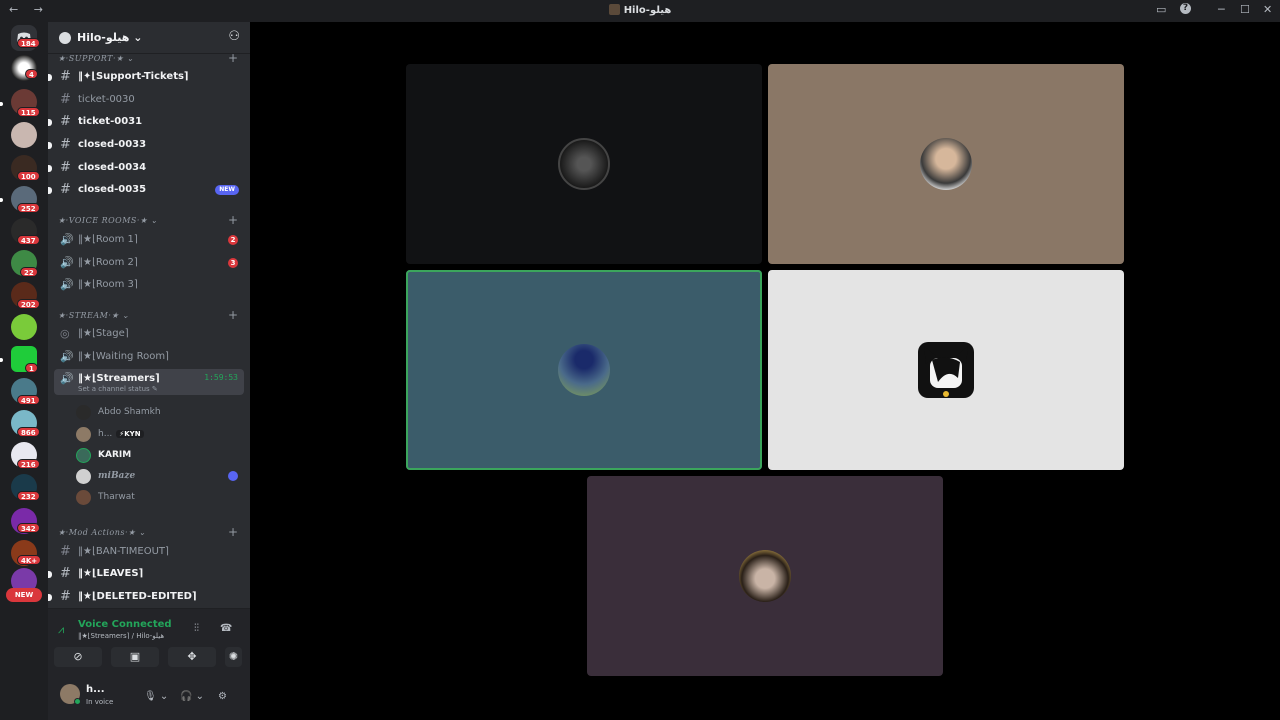 Image resolution: width=1280 pixels, height=720 pixels. What do you see at coordinates (1221, 9) in the screenshot?
I see `minimize-icon: ─` at bounding box center [1221, 9].